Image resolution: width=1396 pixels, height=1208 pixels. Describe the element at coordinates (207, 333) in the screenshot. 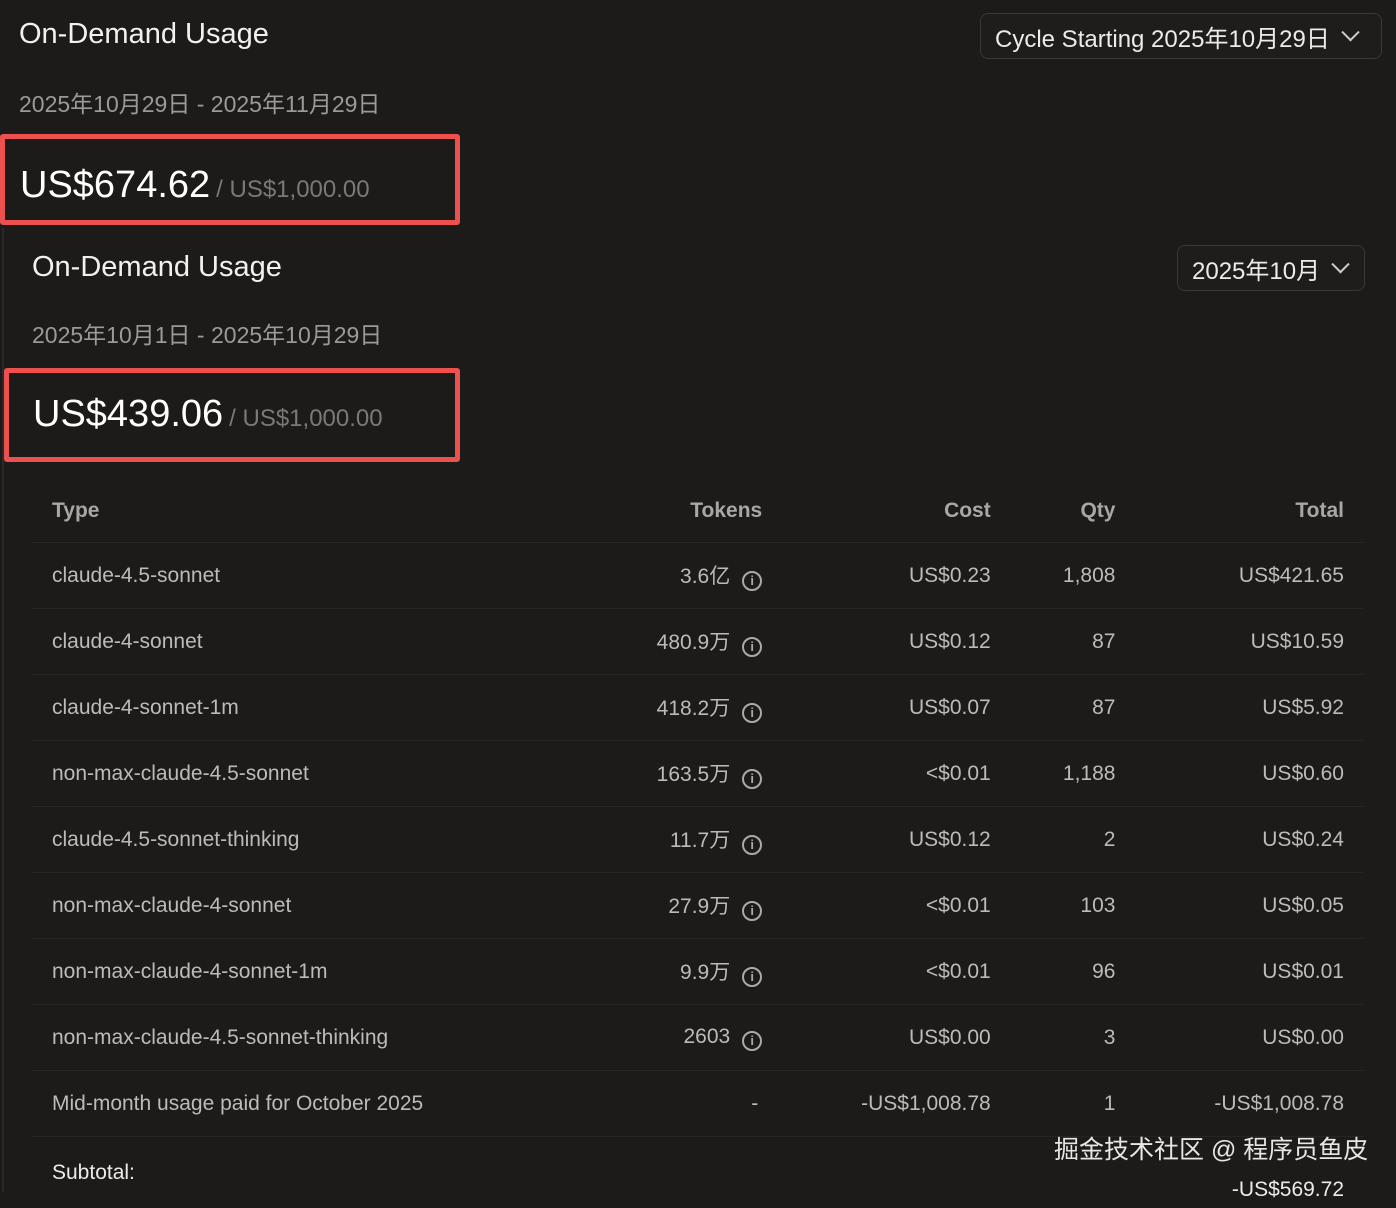

I see `month-date-range: 2025年10月1日 - 2025年10月29日` at that location.